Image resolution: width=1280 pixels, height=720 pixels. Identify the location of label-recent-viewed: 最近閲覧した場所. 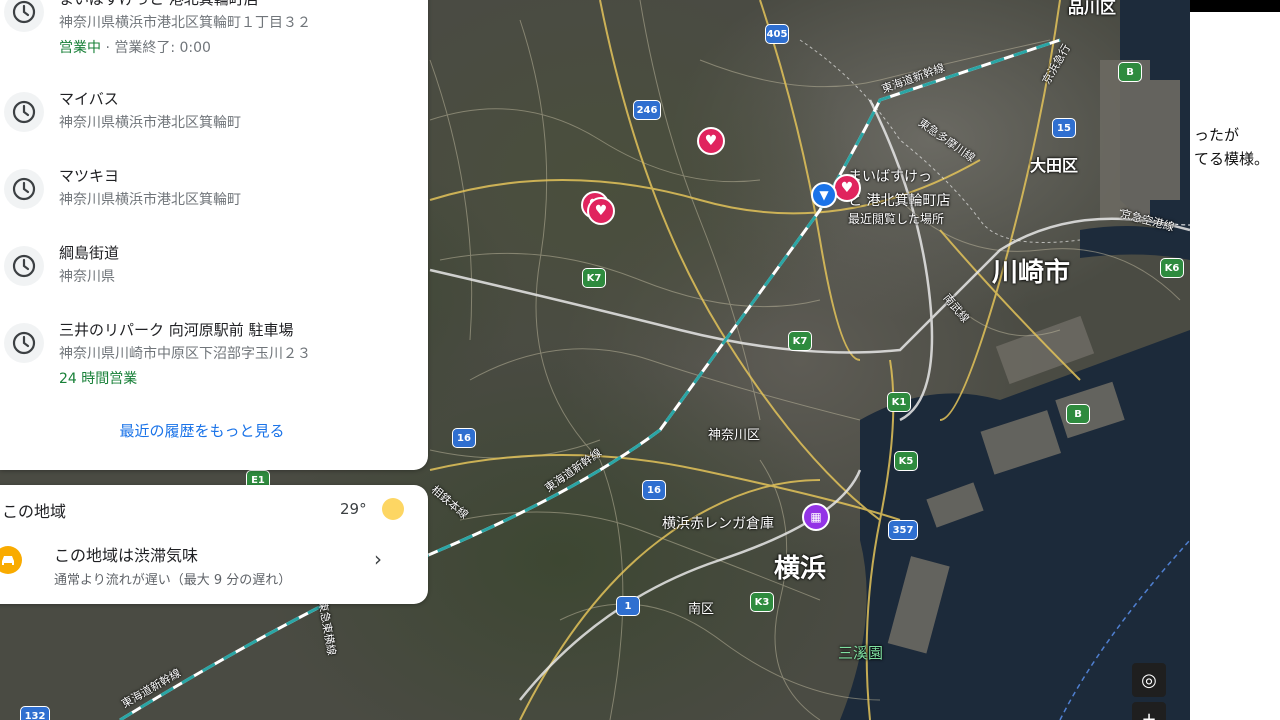
(896, 219).